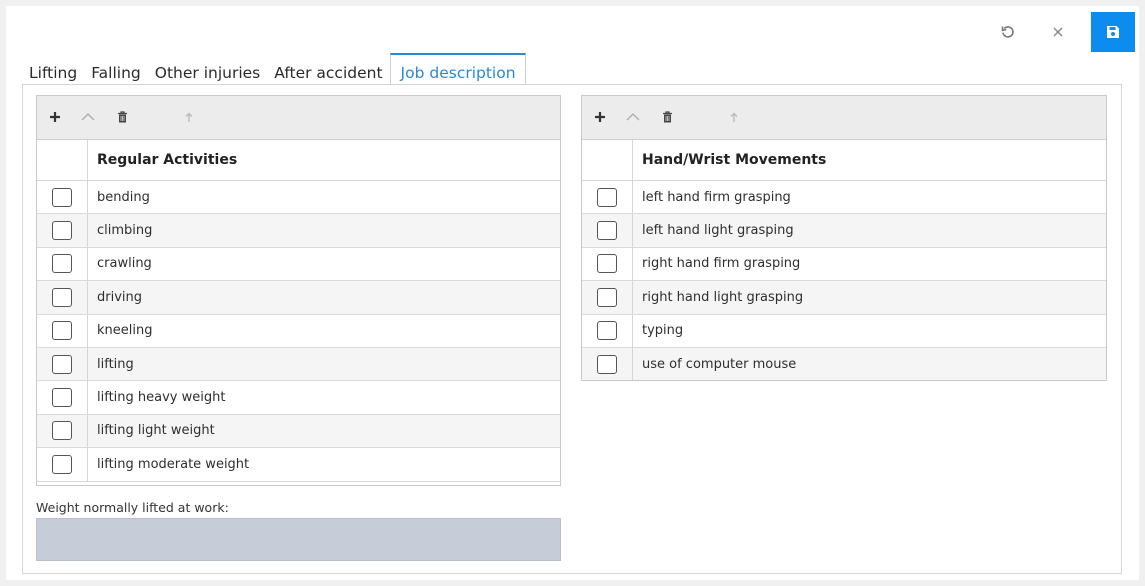 The image size is (1145, 586). Describe the element at coordinates (161, 398) in the screenshot. I see `row-label: lifting heavy weight` at that location.